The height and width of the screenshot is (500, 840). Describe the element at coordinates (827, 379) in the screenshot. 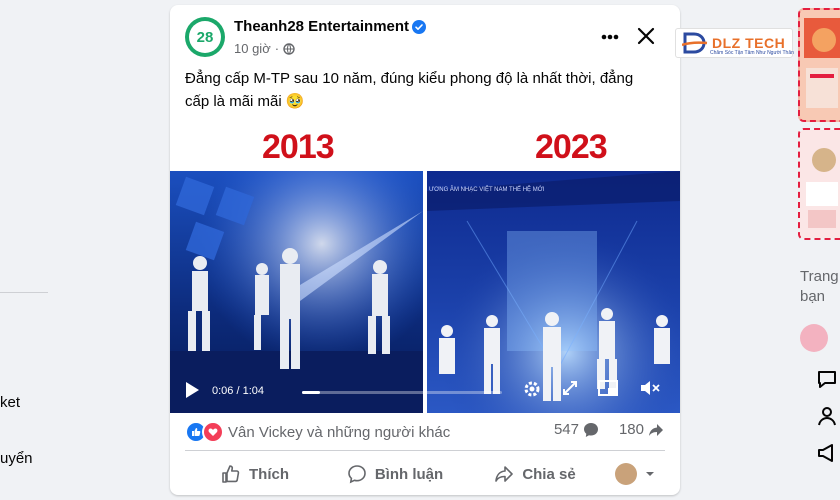

I see `chat-icon` at that location.